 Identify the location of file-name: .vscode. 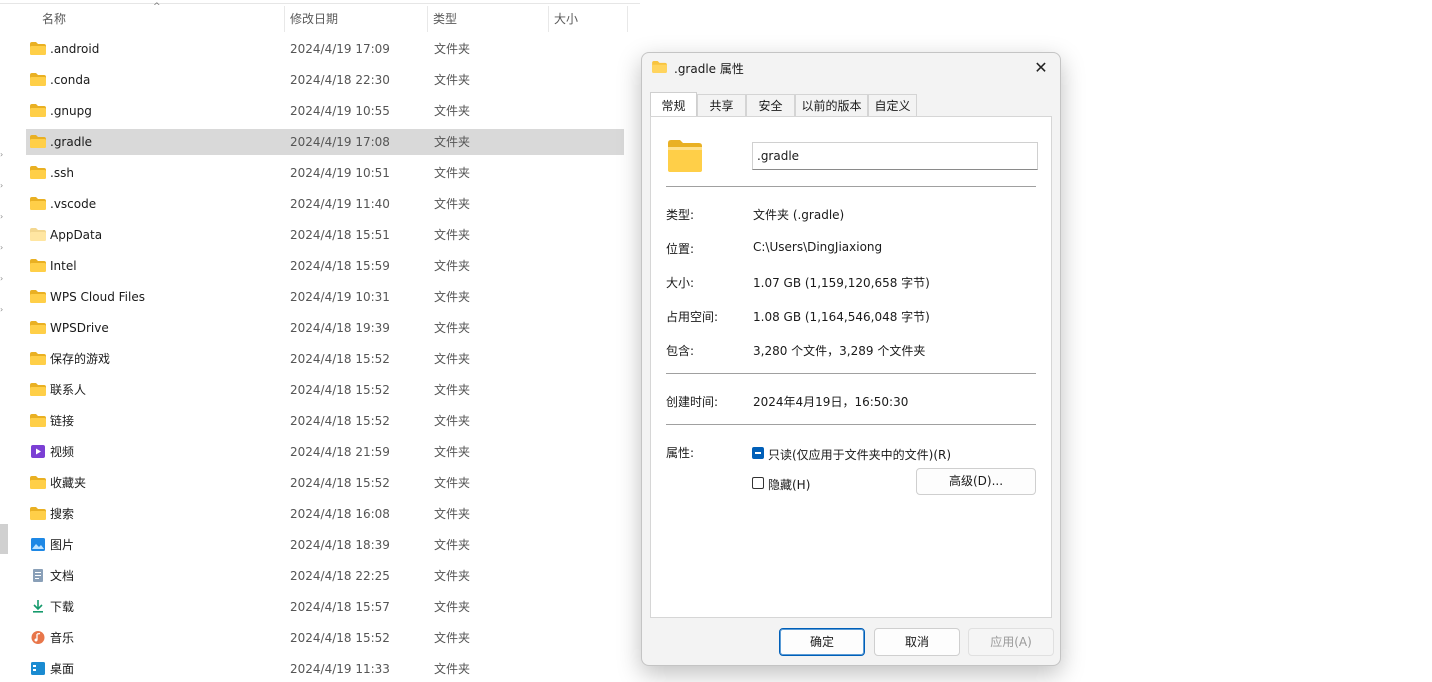
(73, 204).